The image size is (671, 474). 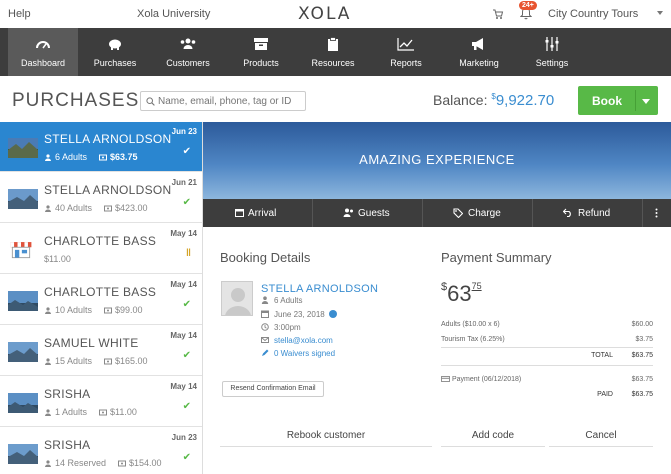 I want to click on nav-purchases: Purchases, so click(x=115, y=52).